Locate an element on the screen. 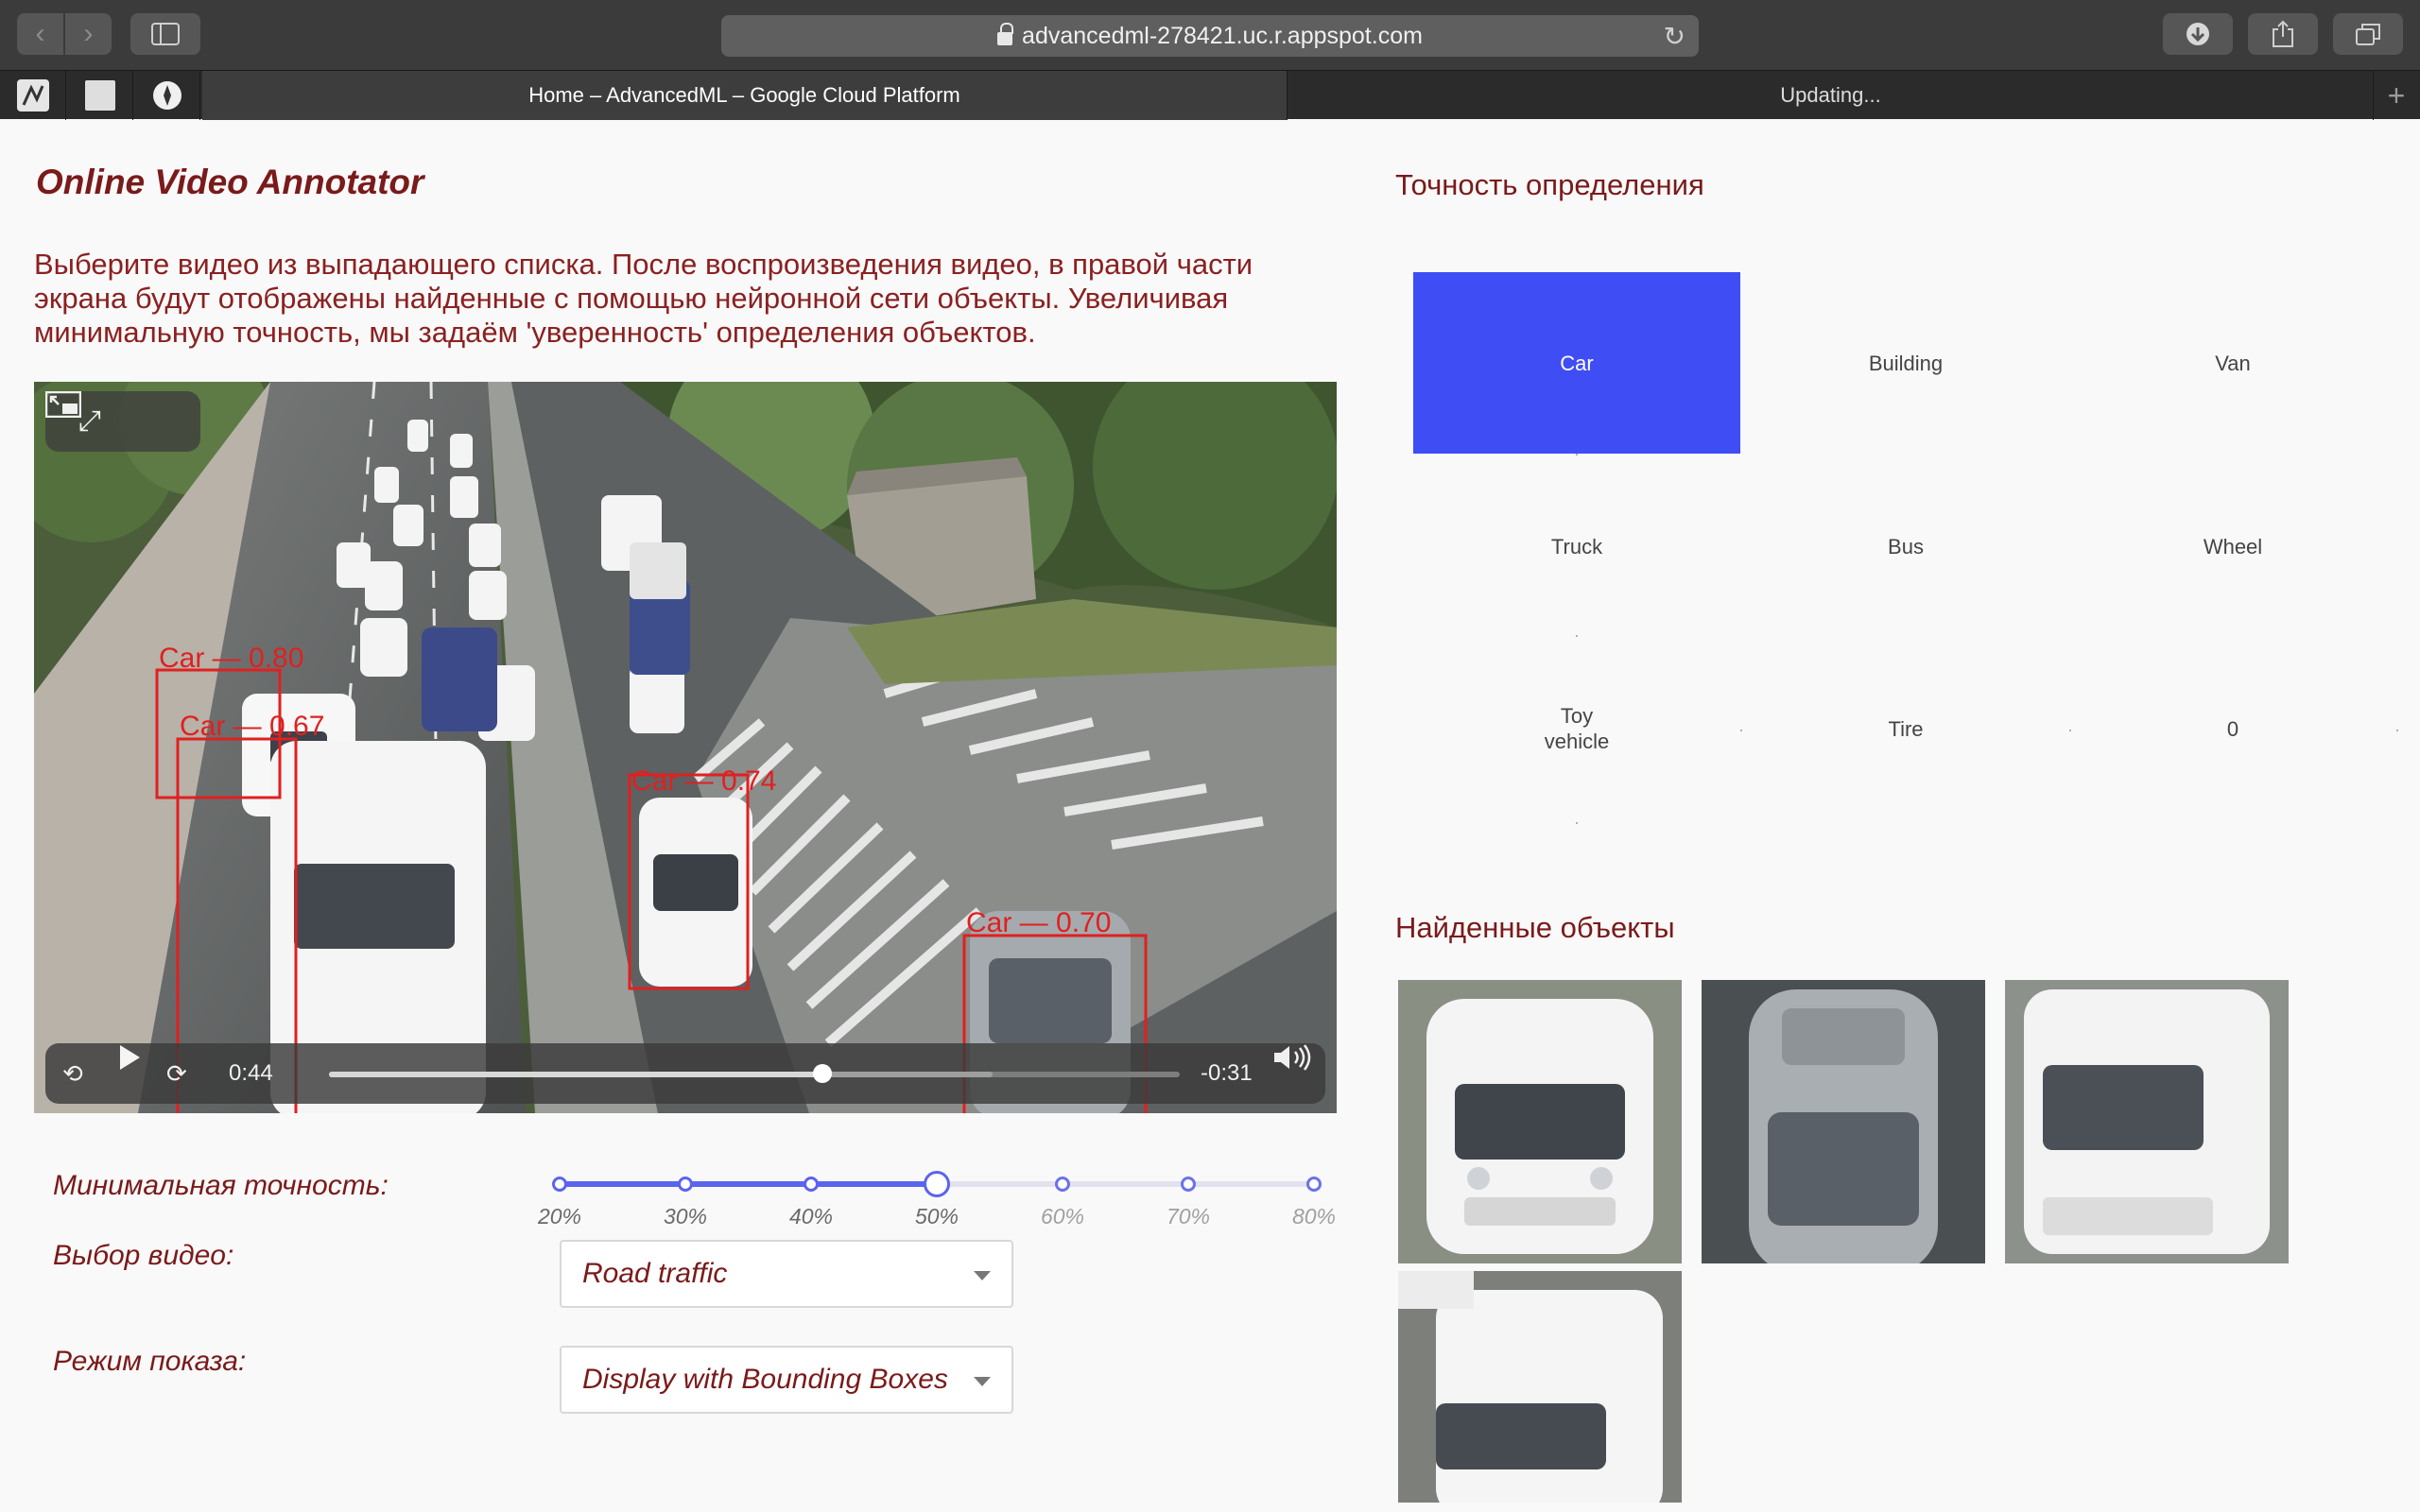 The height and width of the screenshot is (1512, 2420). slider-mark-label: 30% is located at coordinates (685, 1216).